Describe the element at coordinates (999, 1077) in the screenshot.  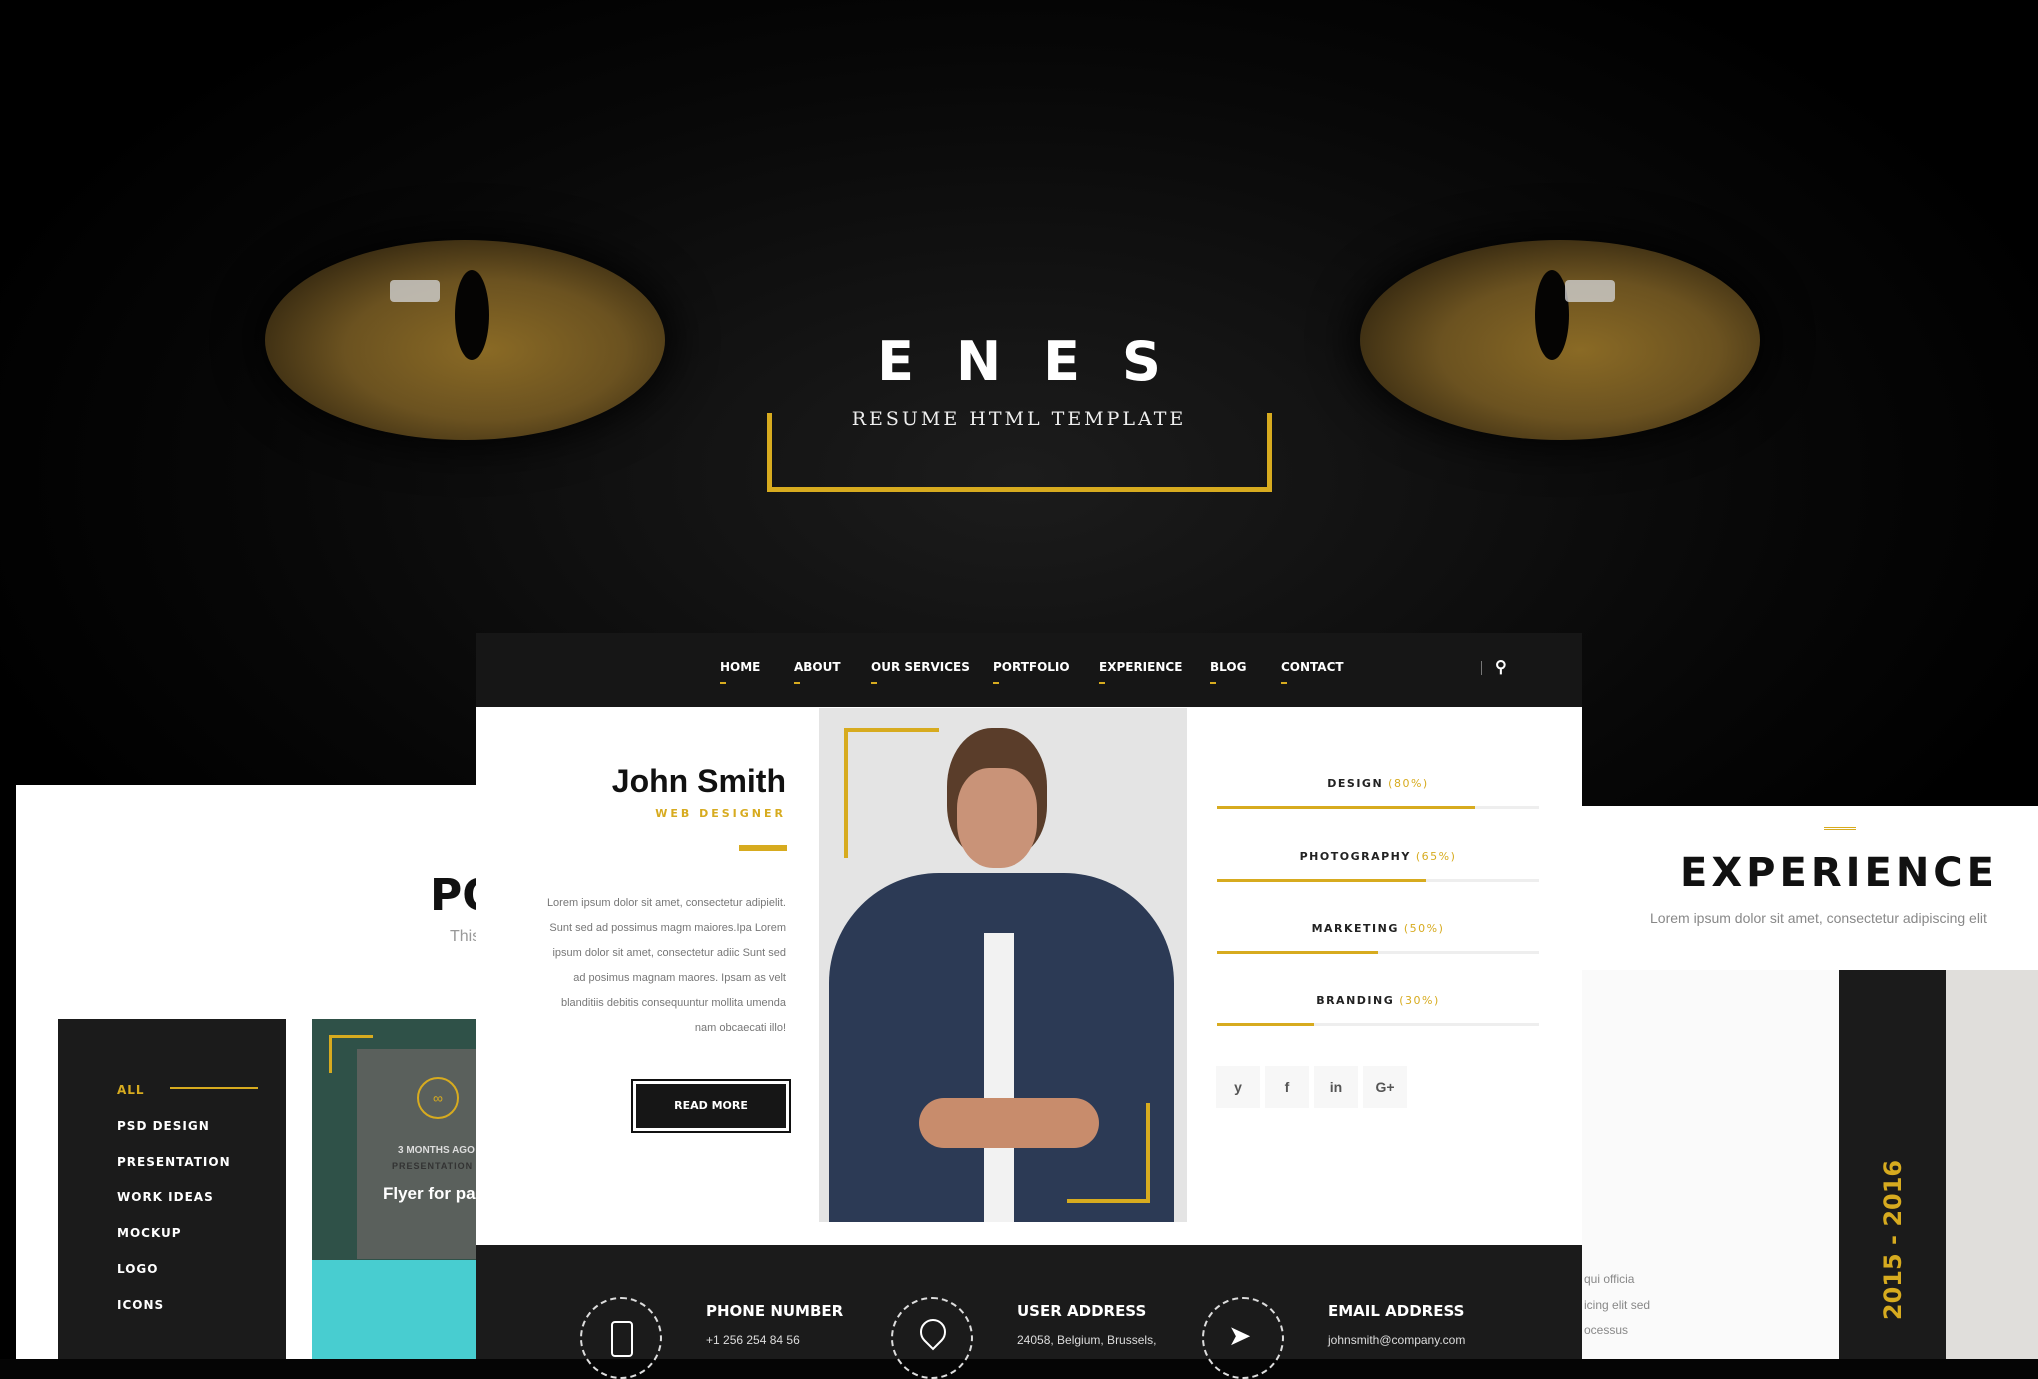
I see `person-tshirt` at that location.